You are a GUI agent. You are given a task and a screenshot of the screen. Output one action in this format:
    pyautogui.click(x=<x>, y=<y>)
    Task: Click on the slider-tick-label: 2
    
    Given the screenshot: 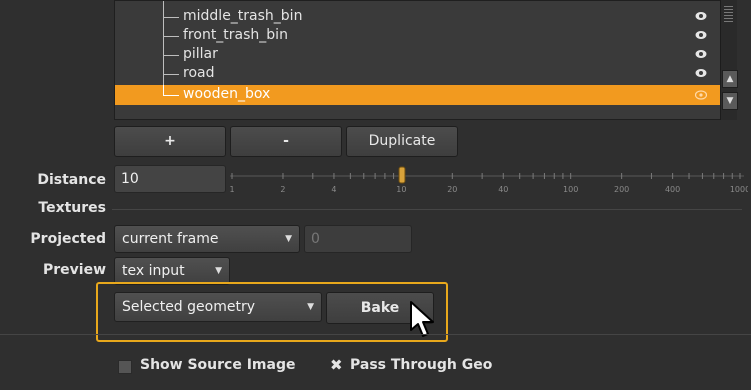 What is the action you would take?
    pyautogui.click(x=282, y=189)
    